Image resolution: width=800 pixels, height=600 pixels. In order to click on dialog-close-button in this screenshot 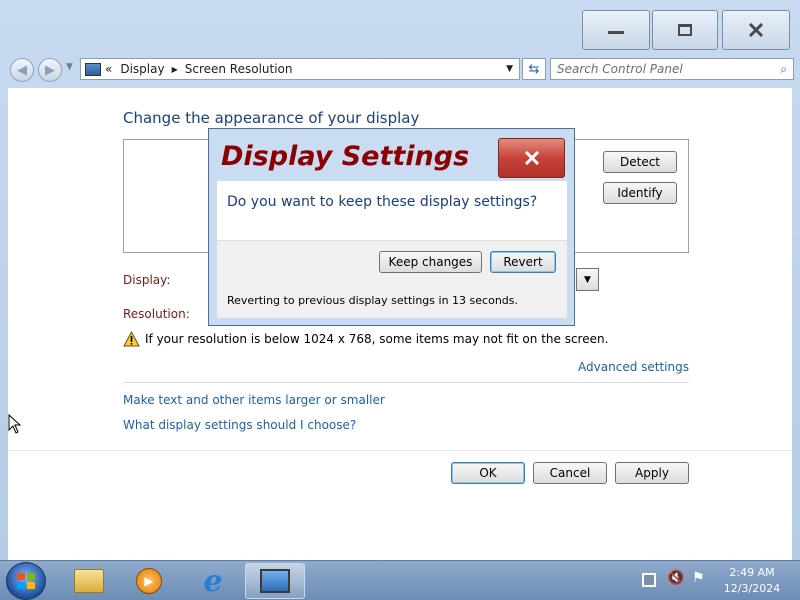, I will do `click(531, 158)`.